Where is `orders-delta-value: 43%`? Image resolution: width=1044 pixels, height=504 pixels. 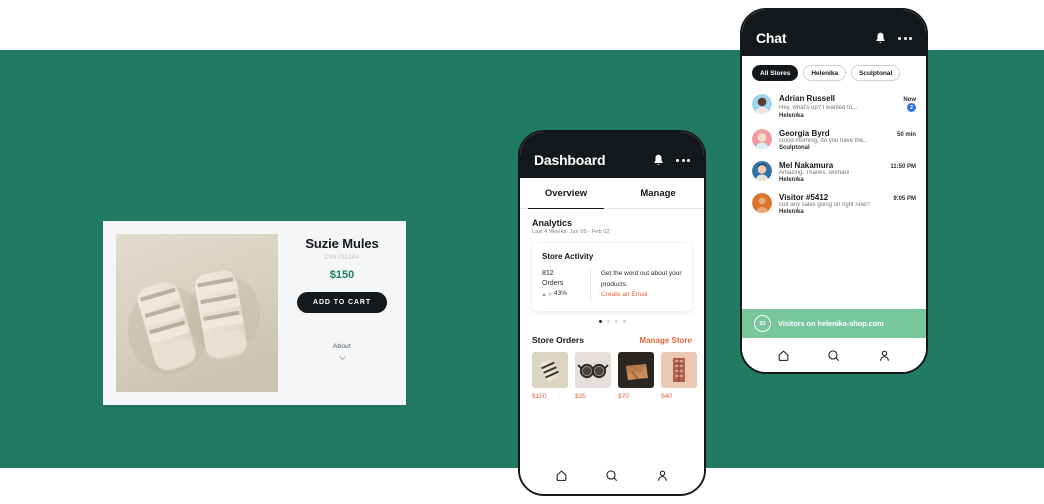
orders-delta-value: 43% is located at coordinates (561, 294).